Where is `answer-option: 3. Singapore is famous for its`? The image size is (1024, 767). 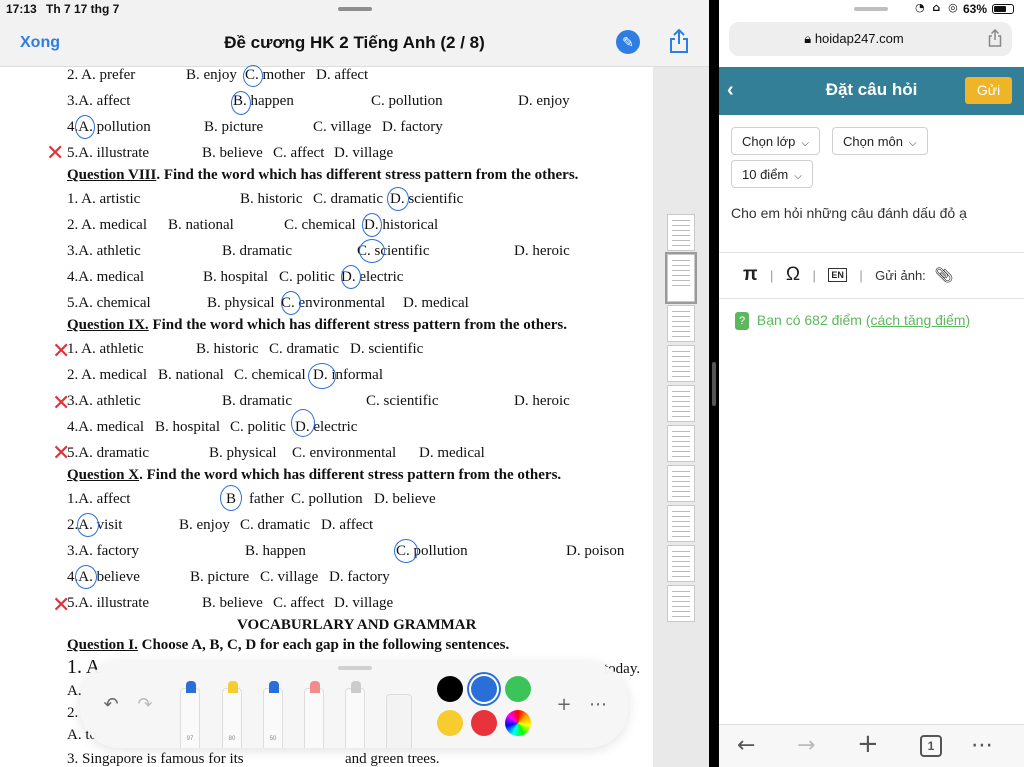 answer-option: 3. Singapore is famous for its is located at coordinates (155, 759).